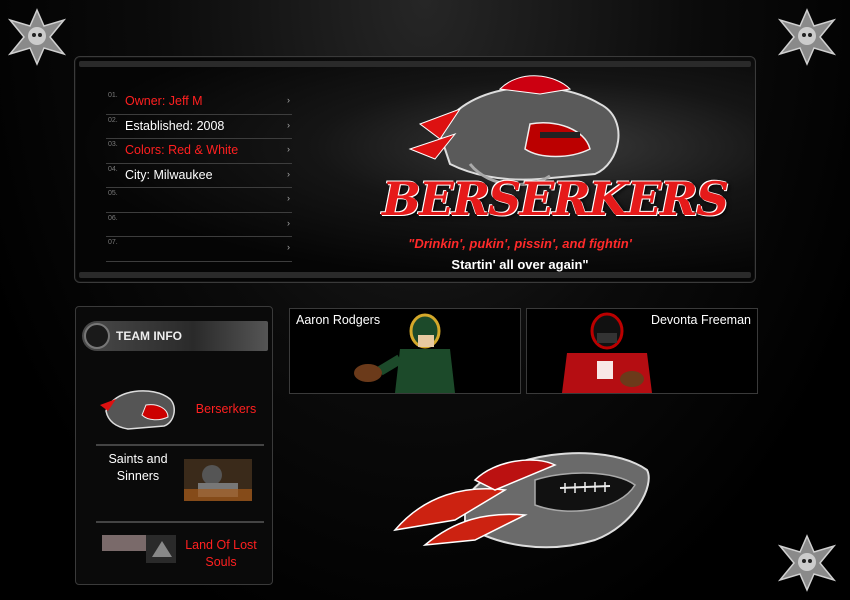 The image size is (850, 600). What do you see at coordinates (113, 95) in the screenshot?
I see `info-list-number: 01.` at bounding box center [113, 95].